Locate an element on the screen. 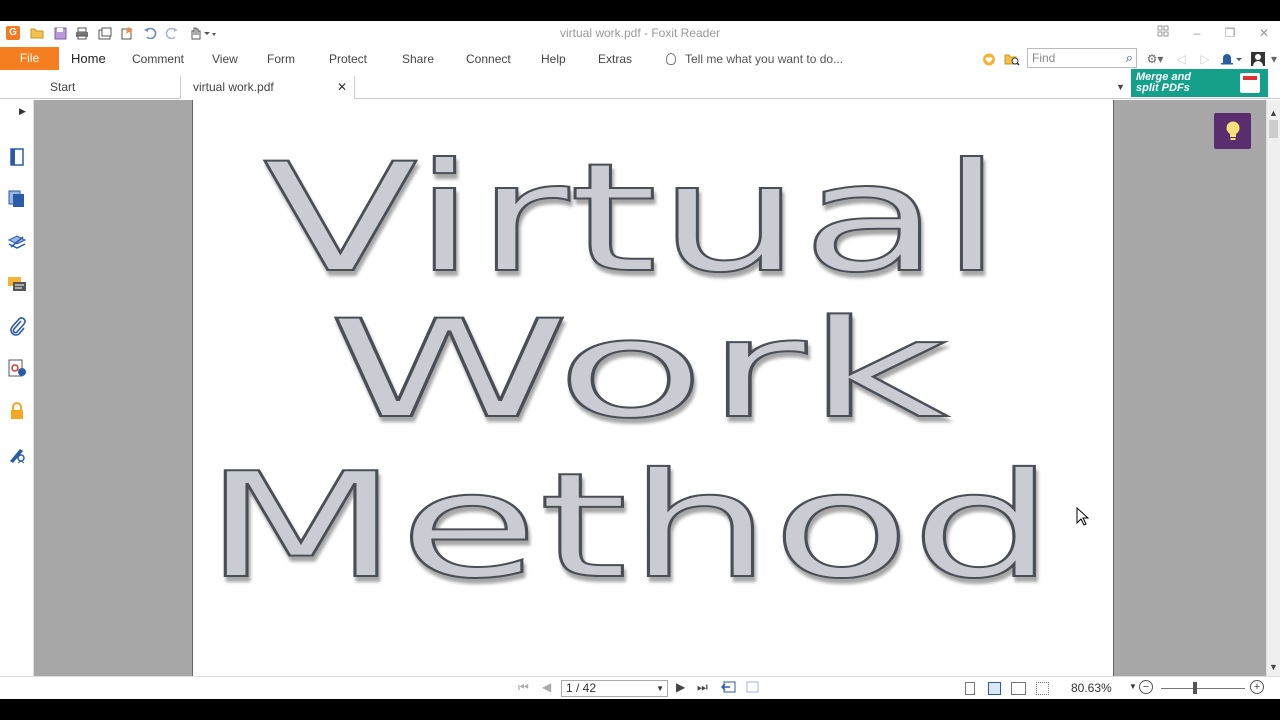 The width and height of the screenshot is (1280, 720). search-icon: ⌕ is located at coordinates (1129, 58).